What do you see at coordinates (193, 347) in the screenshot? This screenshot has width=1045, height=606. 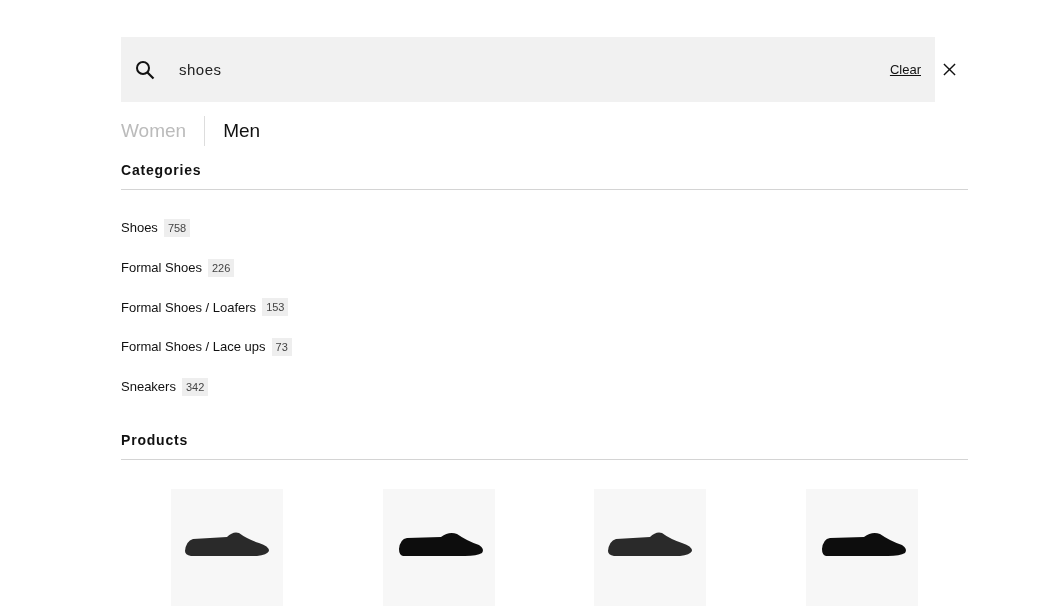 I see `category-link: Formal Shoes / Lace ups` at bounding box center [193, 347].